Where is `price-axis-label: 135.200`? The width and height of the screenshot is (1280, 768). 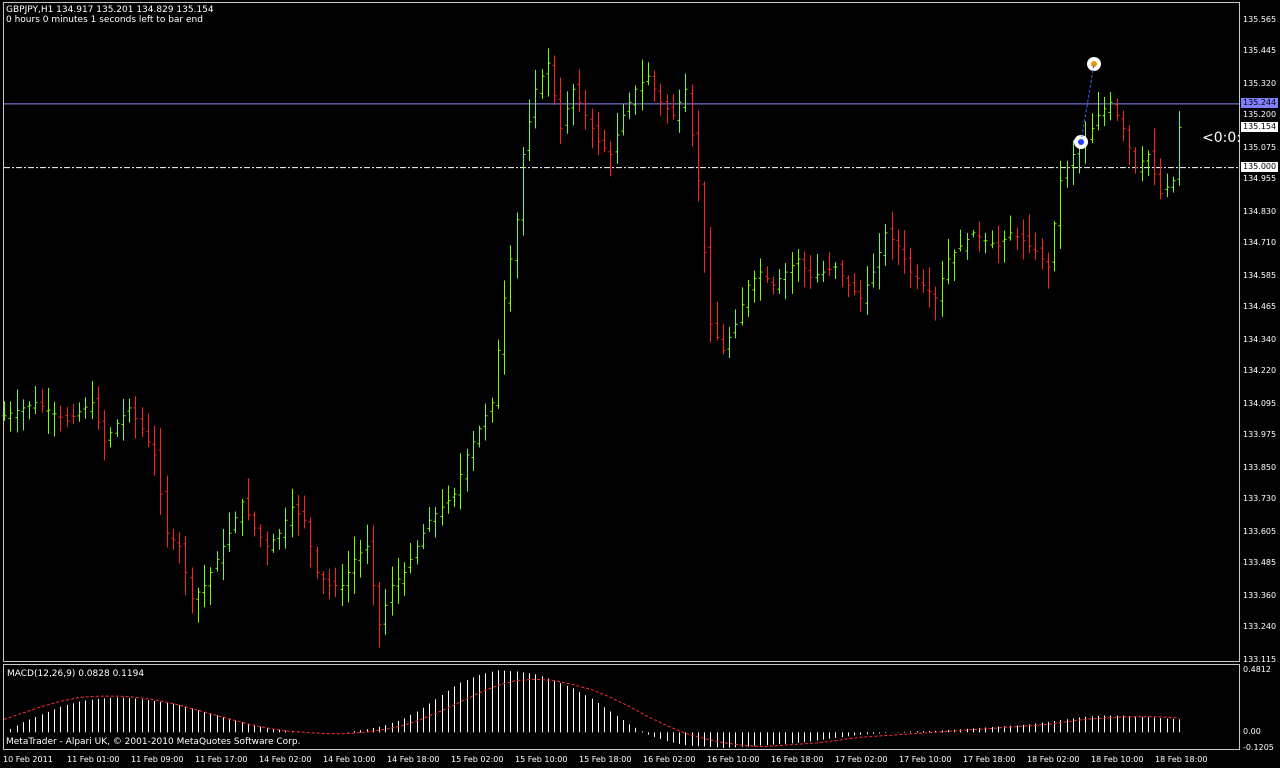
price-axis-label: 135.200 is located at coordinates (1260, 115).